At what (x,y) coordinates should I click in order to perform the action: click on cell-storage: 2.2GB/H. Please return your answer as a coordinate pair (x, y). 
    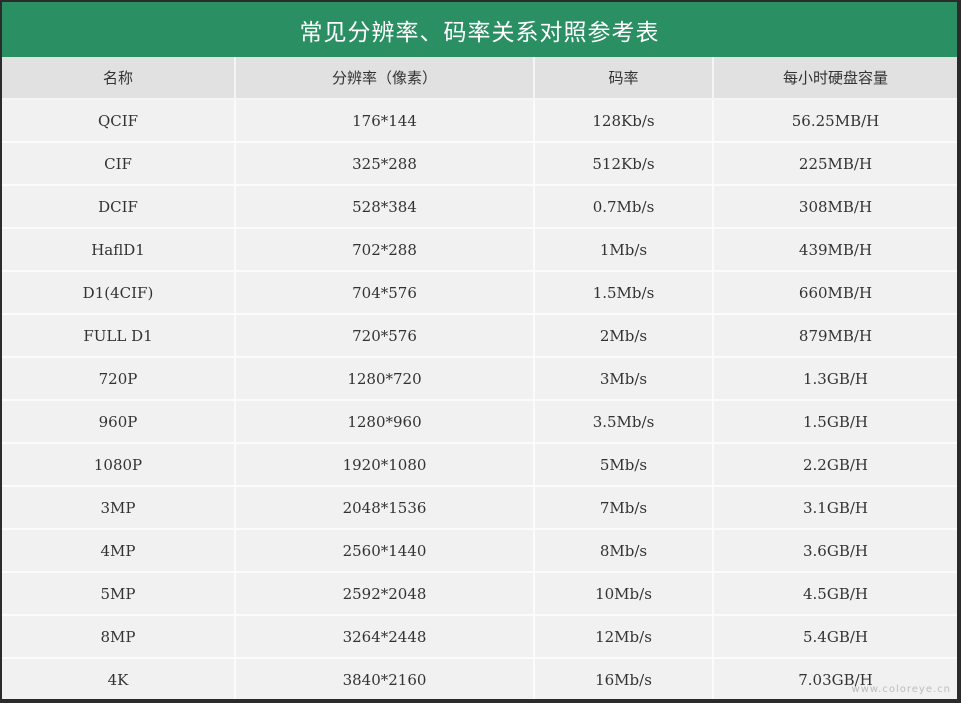
    Looking at the image, I should click on (835, 465).